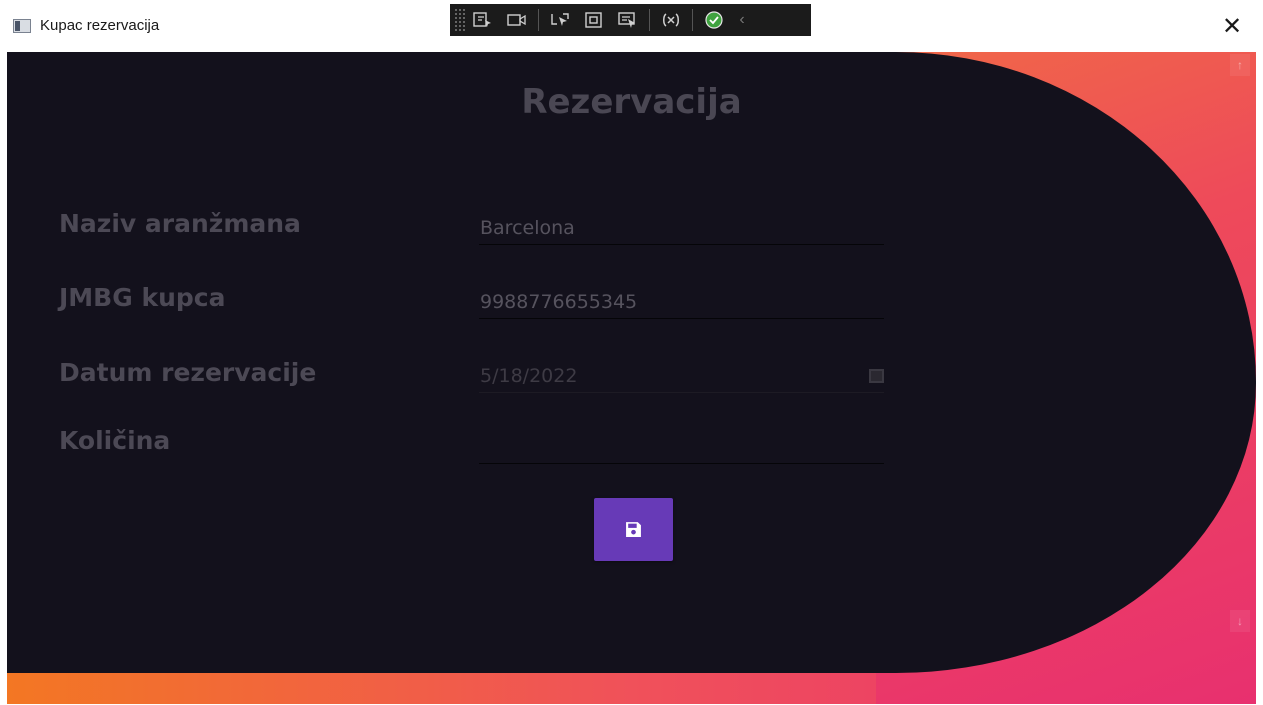 The height and width of the screenshot is (705, 1263). What do you see at coordinates (631, 102) in the screenshot?
I see `page-title: Rezervacija` at bounding box center [631, 102].